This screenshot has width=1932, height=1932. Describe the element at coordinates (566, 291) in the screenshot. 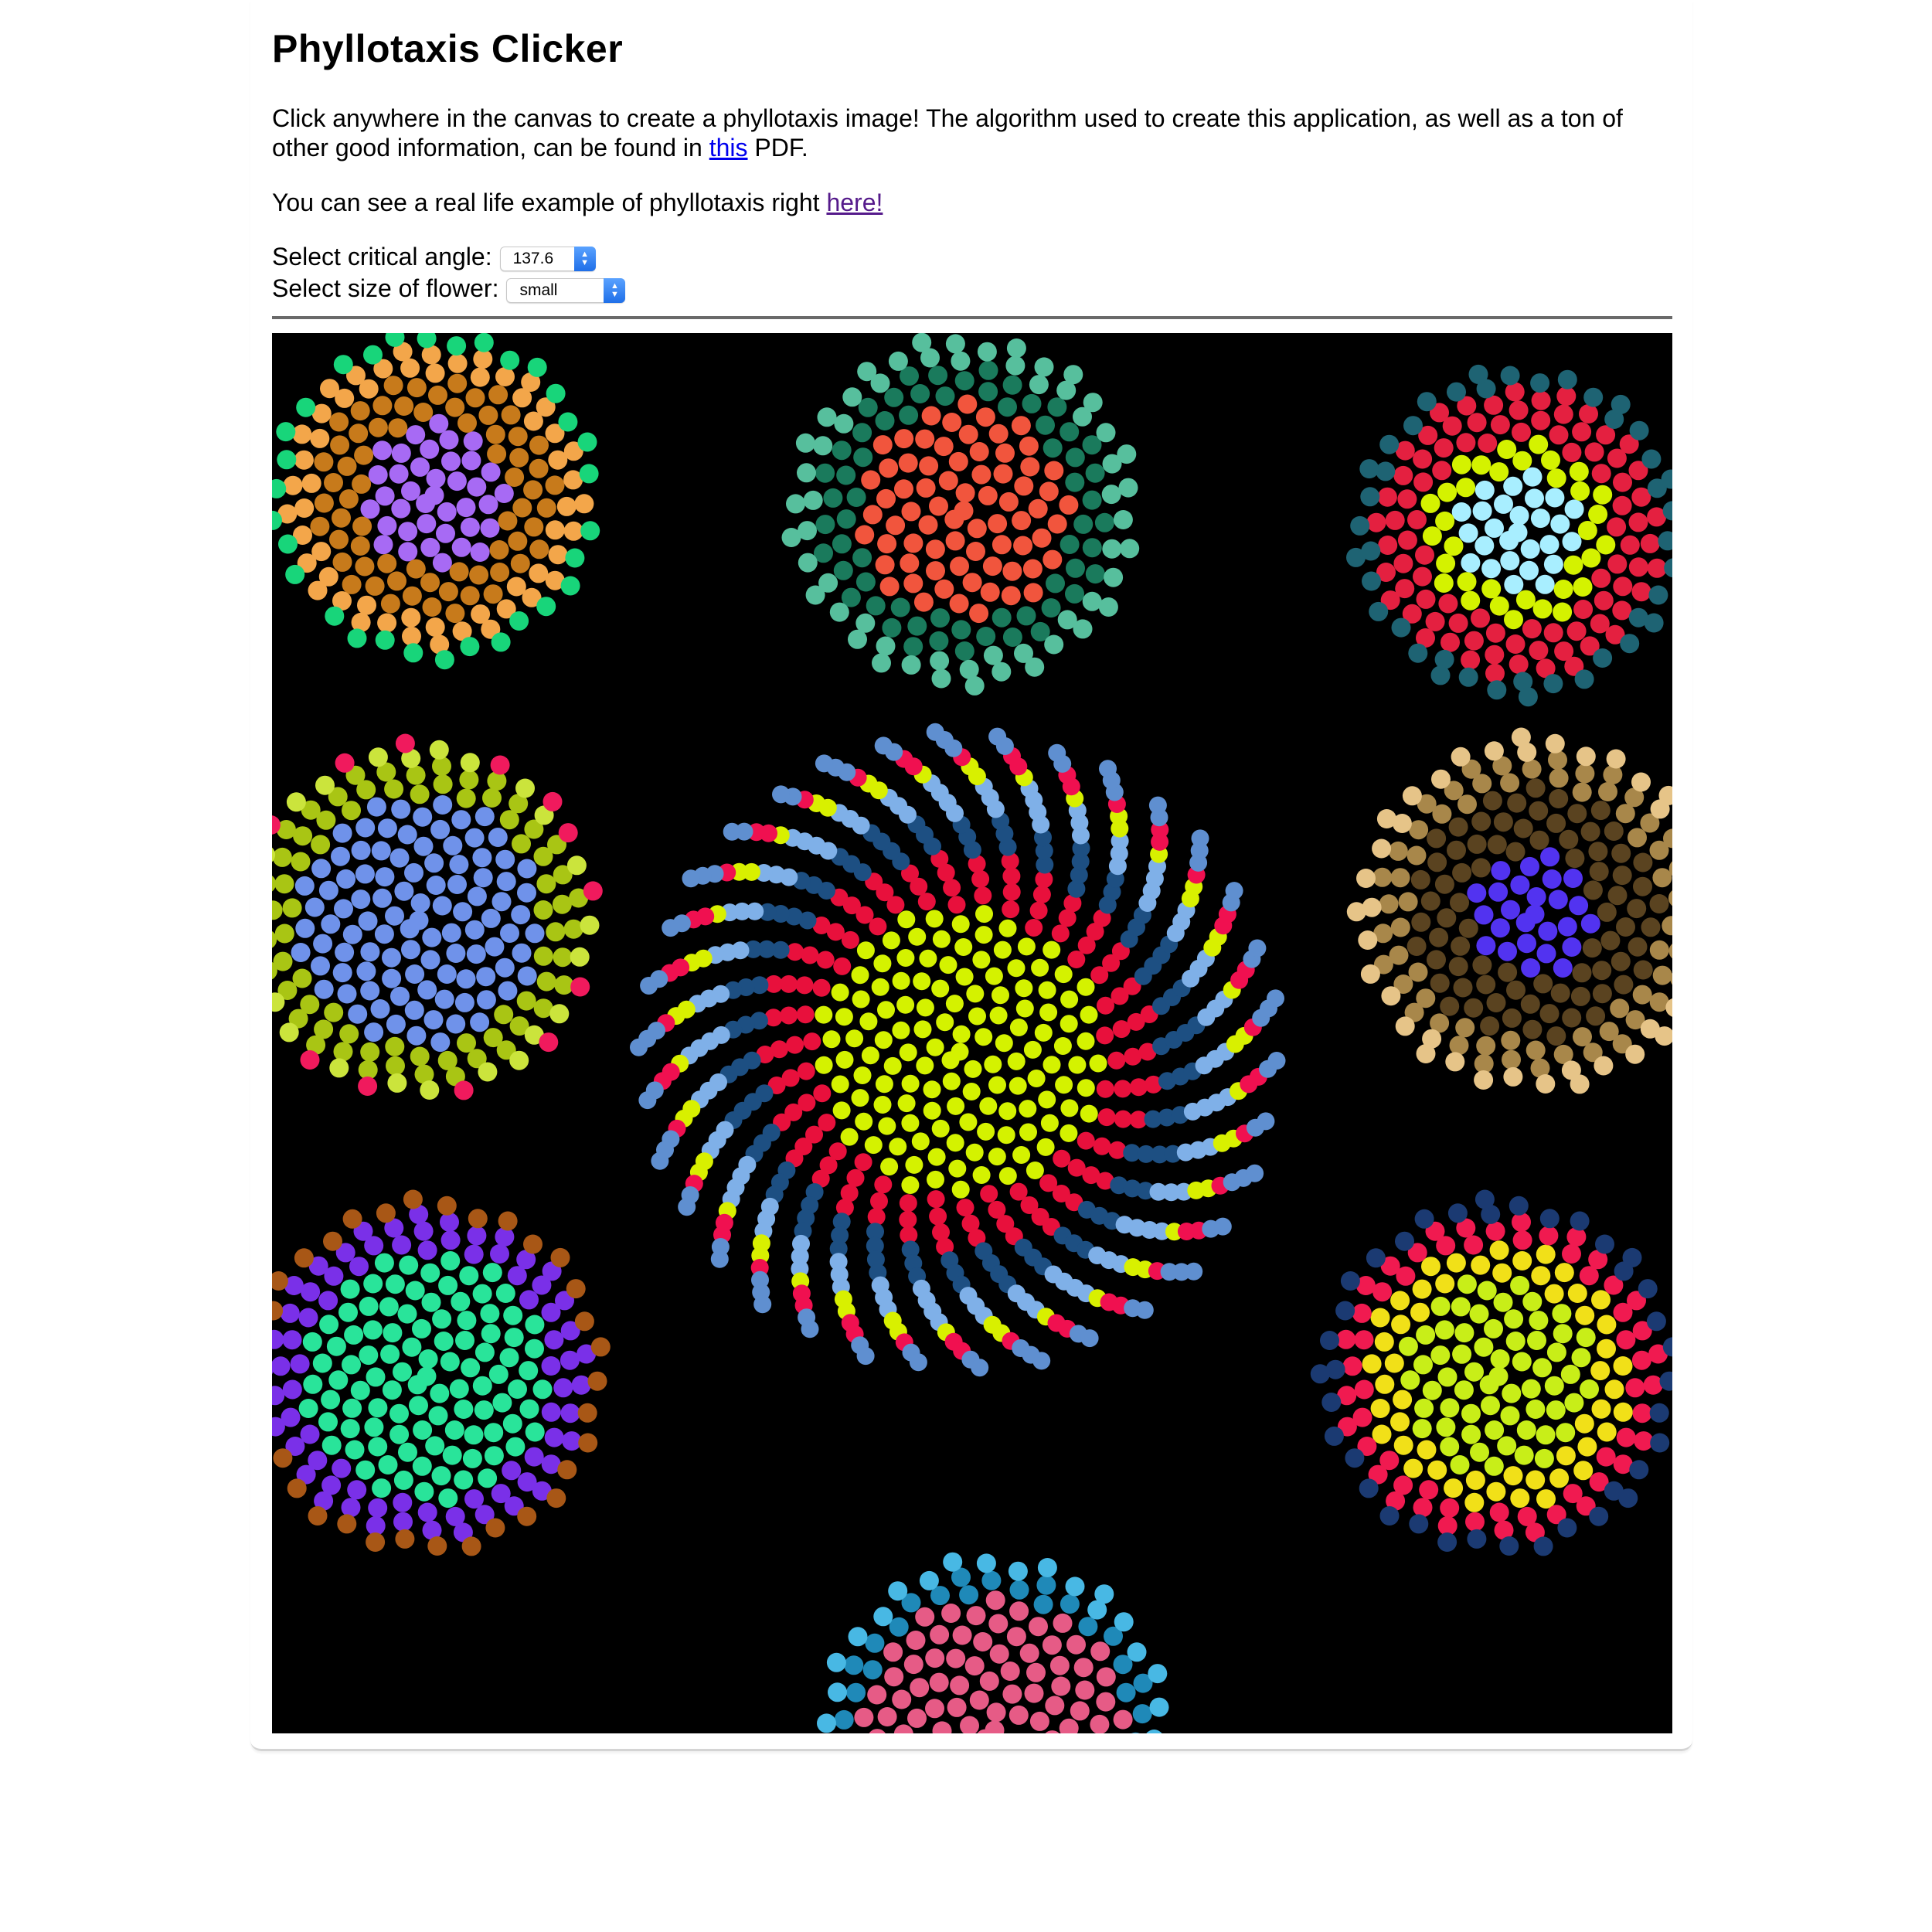

I see `size-select: small ▲ ▼` at that location.